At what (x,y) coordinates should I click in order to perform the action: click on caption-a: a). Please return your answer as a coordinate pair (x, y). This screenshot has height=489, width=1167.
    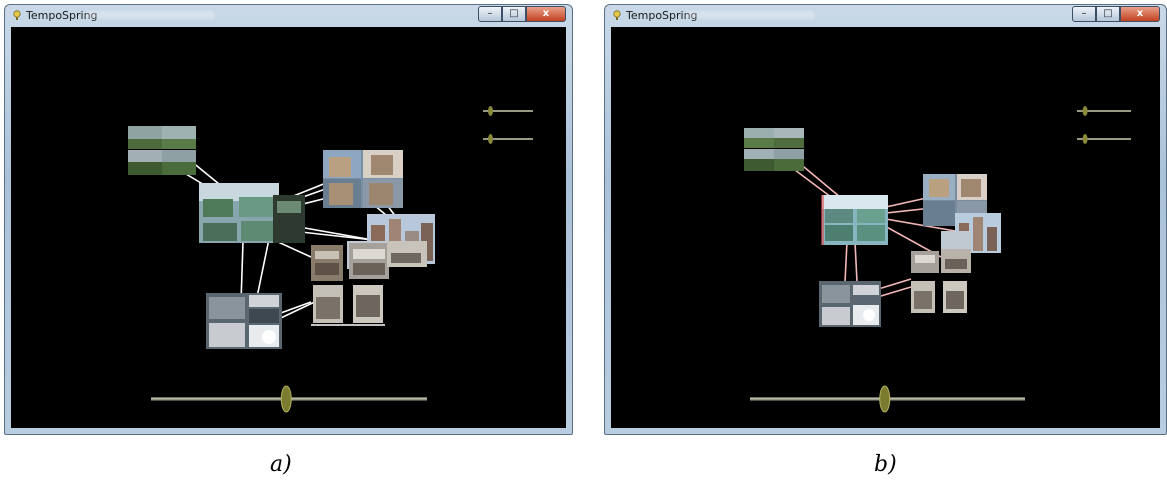
    Looking at the image, I should click on (281, 464).